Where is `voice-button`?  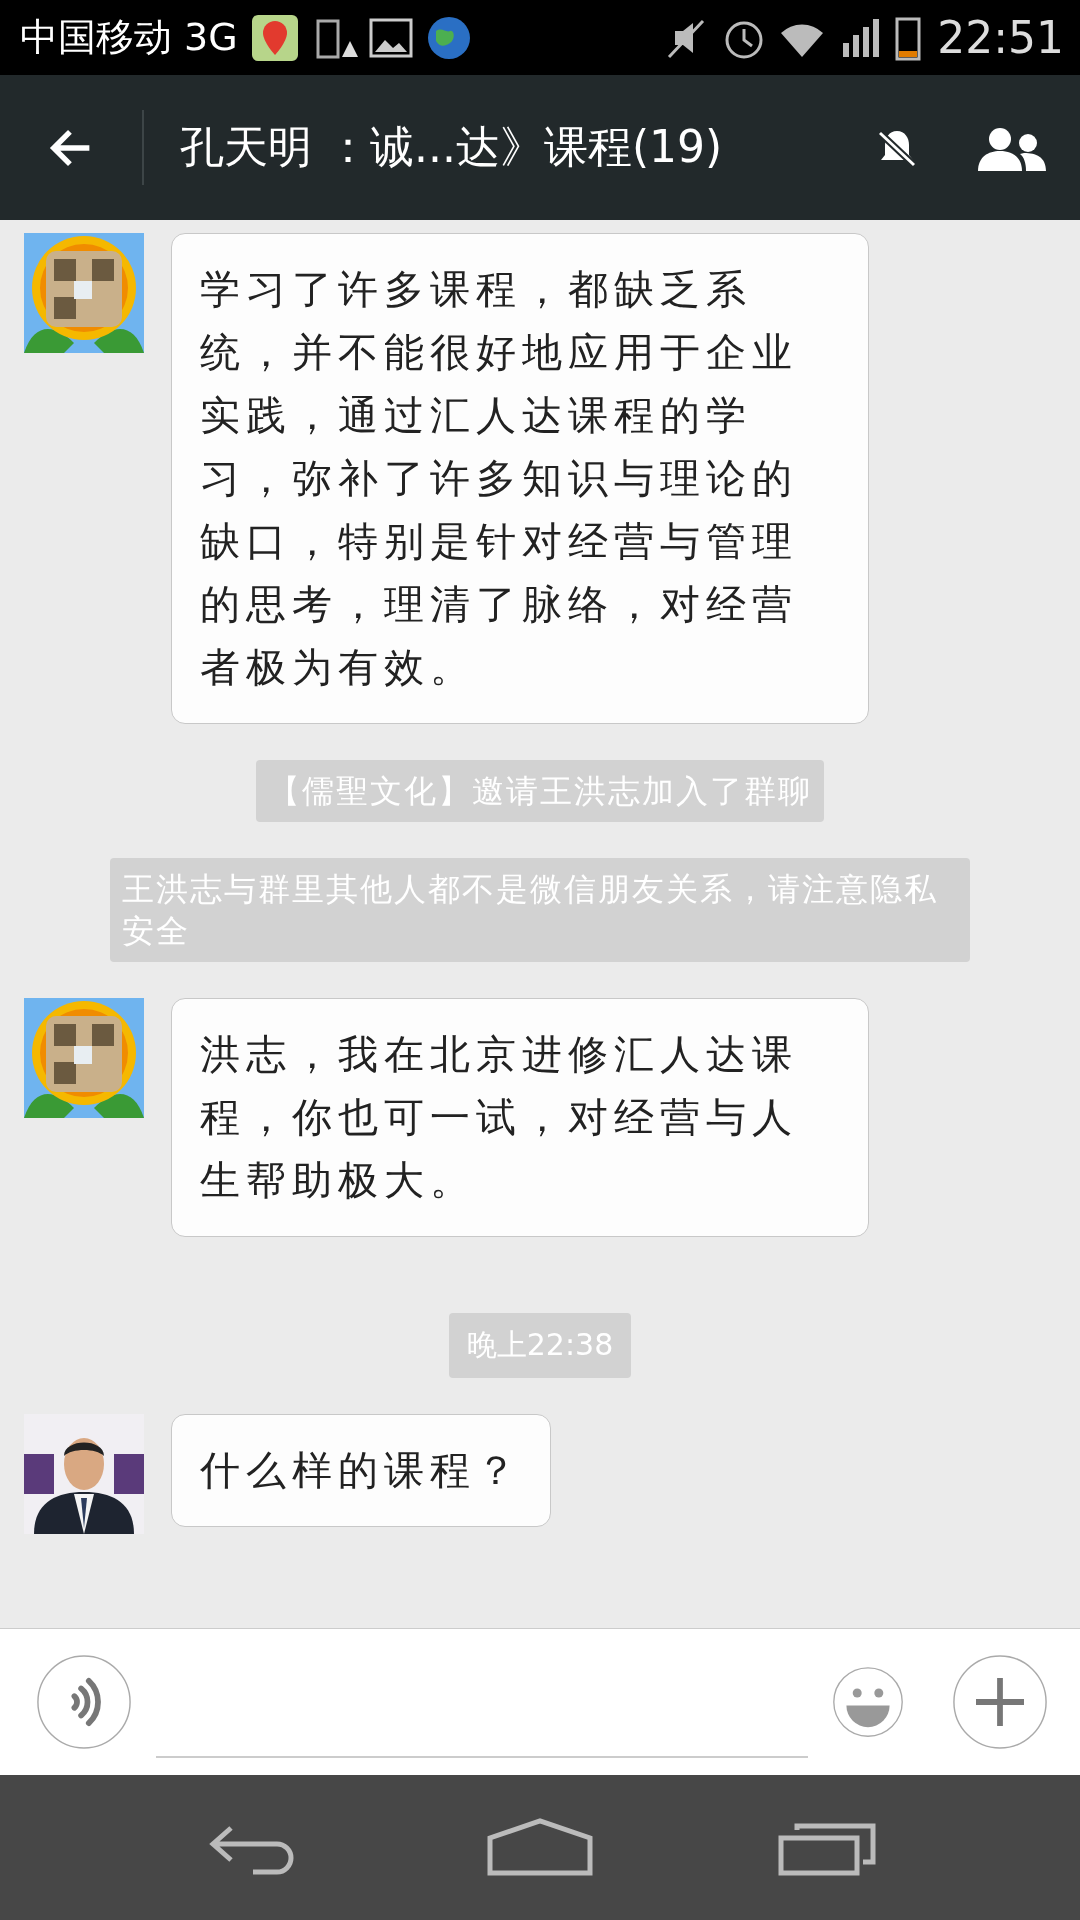 voice-button is located at coordinates (84, 1702).